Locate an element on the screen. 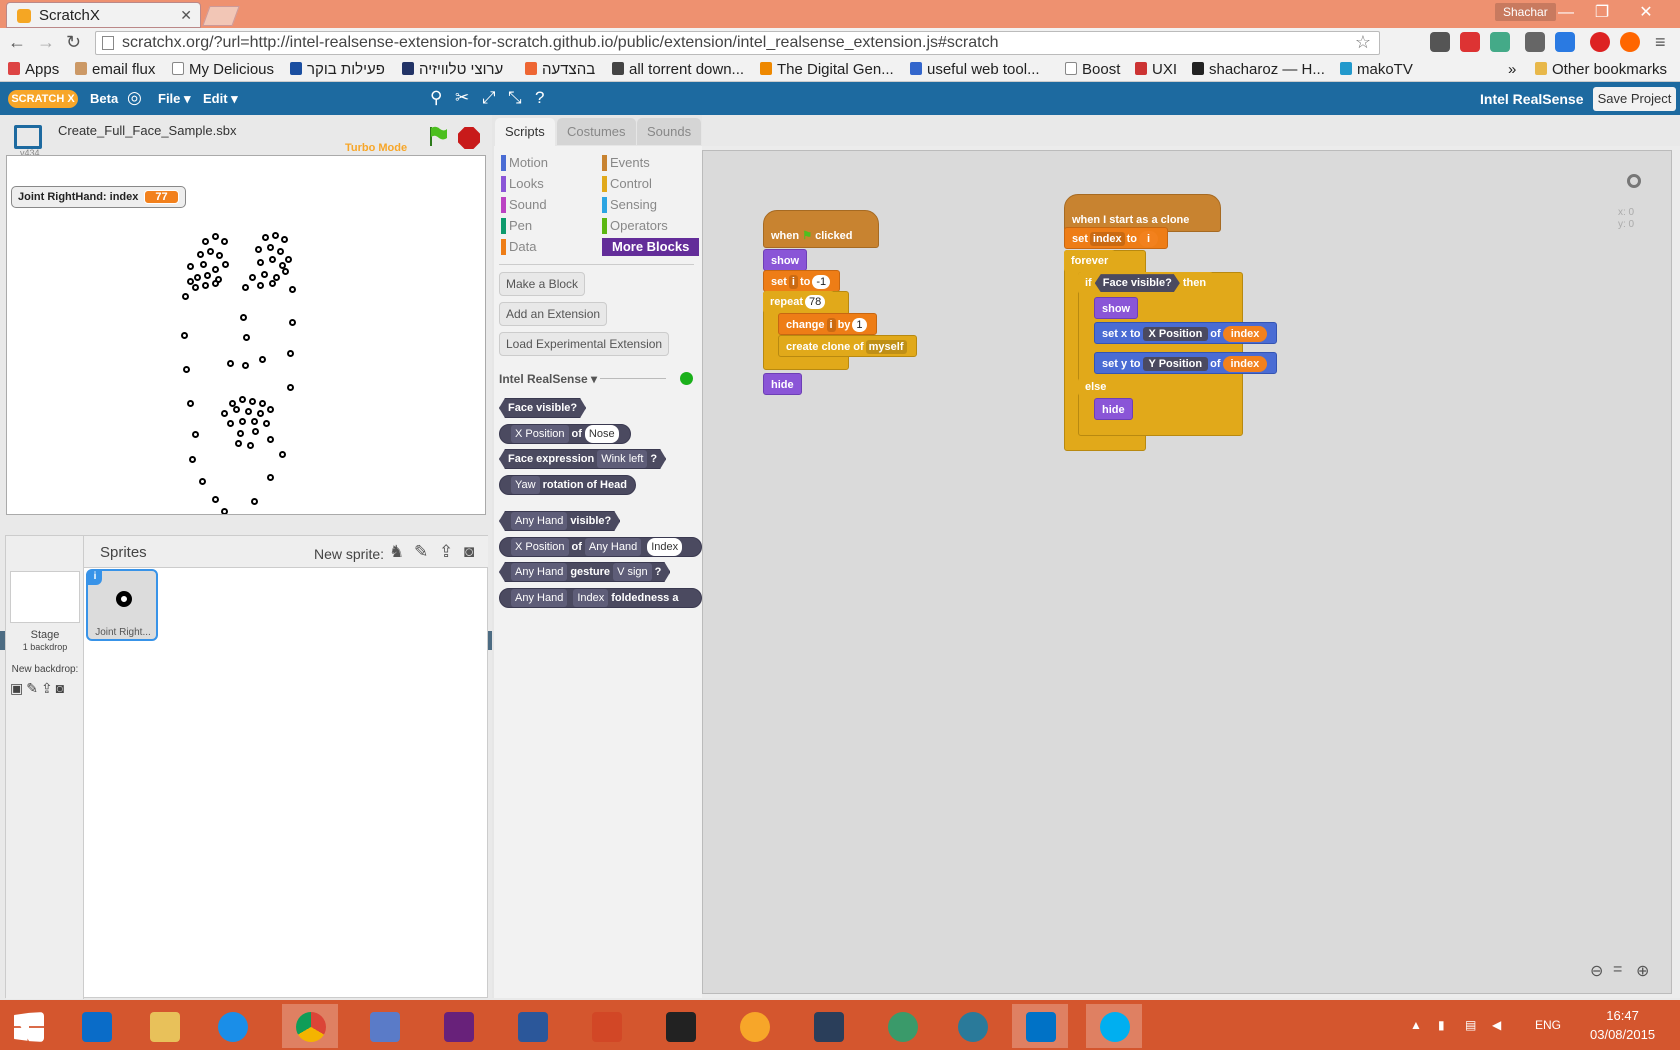 The width and height of the screenshot is (1680, 1050). category-more-blocks: More Blocks is located at coordinates (651, 247).